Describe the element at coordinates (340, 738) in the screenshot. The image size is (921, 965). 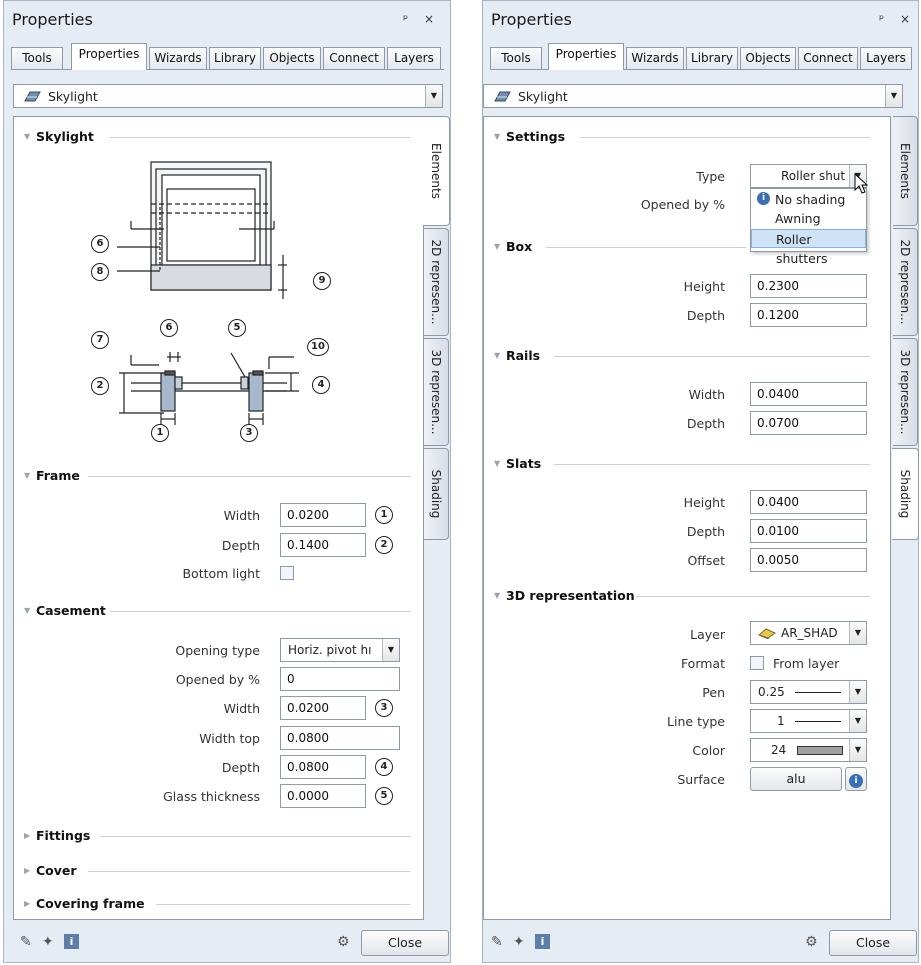
I see `width-top-input: 0.0800` at that location.